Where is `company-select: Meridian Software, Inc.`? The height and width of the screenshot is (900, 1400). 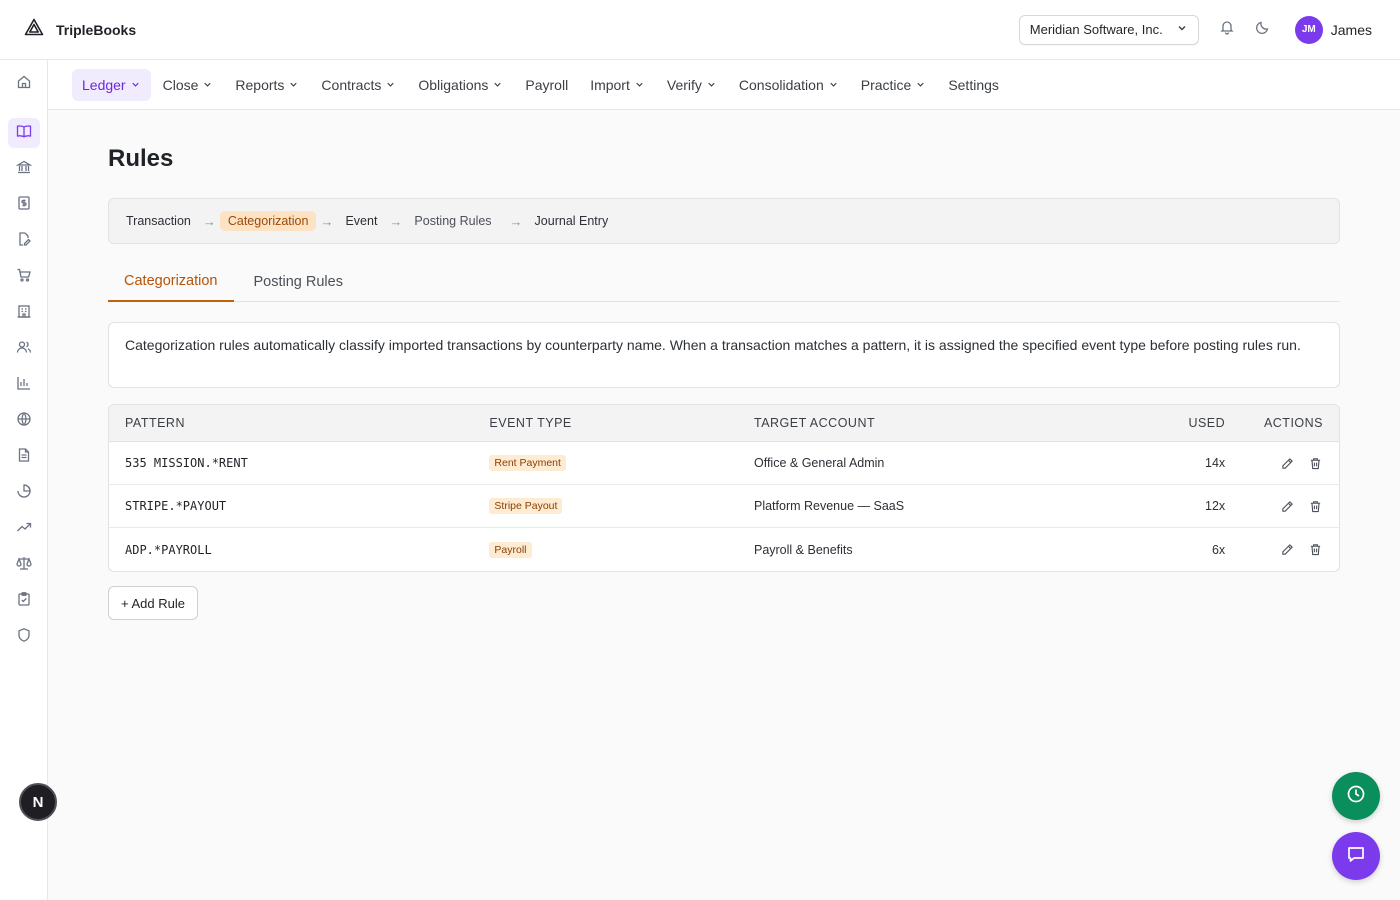
company-select: Meridian Software, Inc. is located at coordinates (1108, 29).